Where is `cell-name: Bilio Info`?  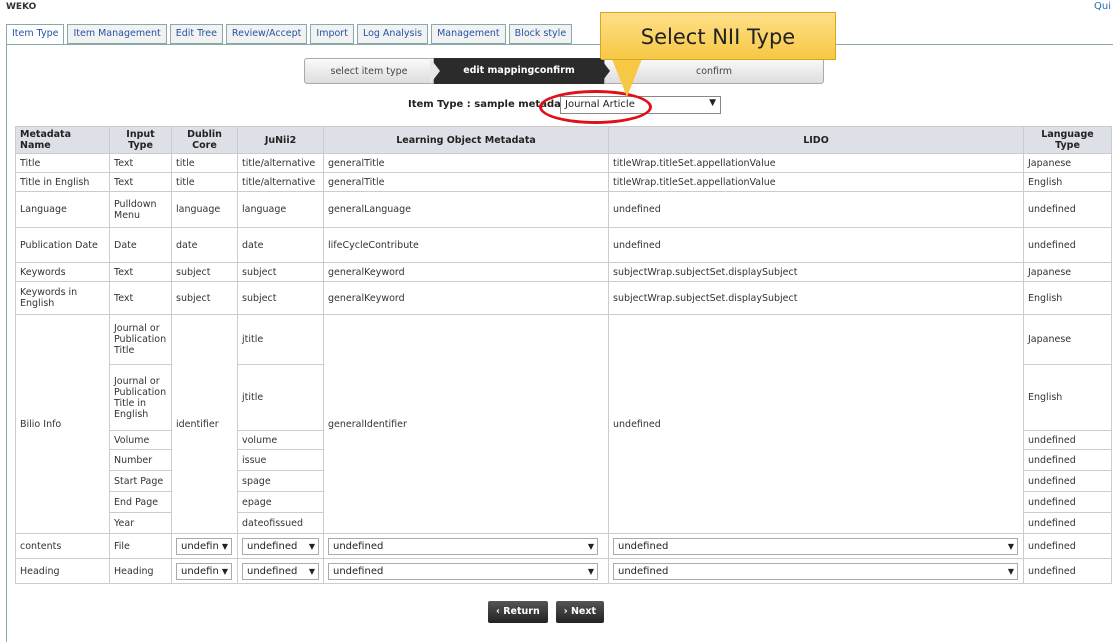
cell-name: Bilio Info is located at coordinates (62, 424).